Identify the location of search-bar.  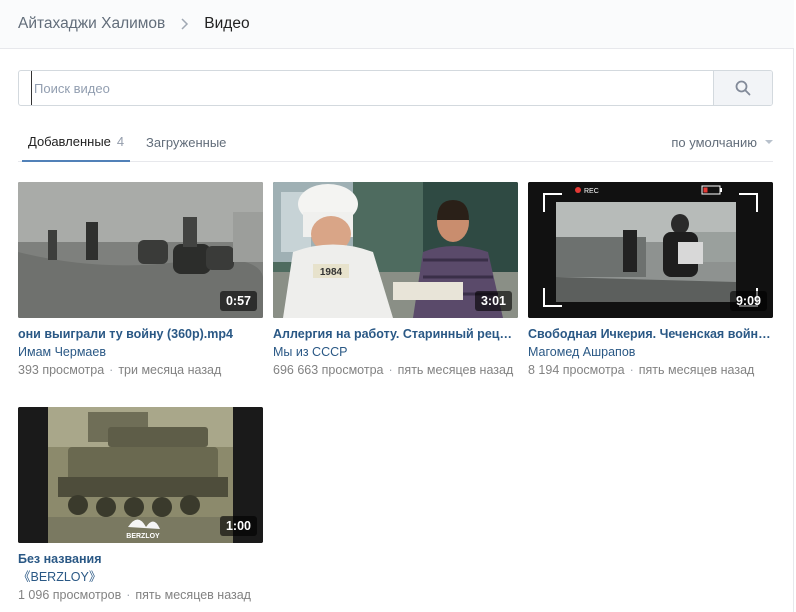
(395, 88).